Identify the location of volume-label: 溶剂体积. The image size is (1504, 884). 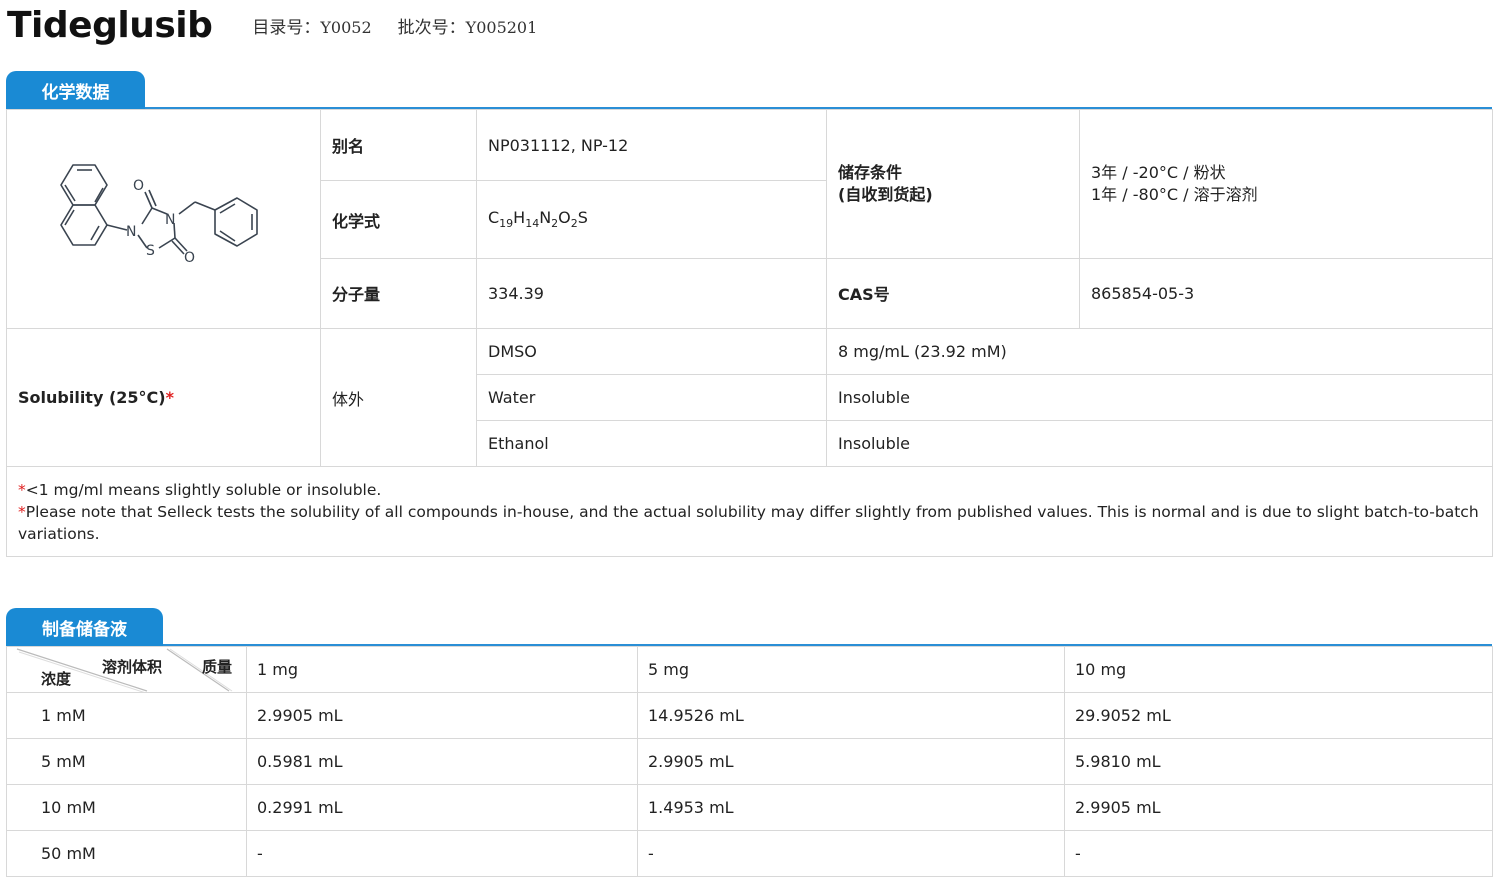
(132, 667).